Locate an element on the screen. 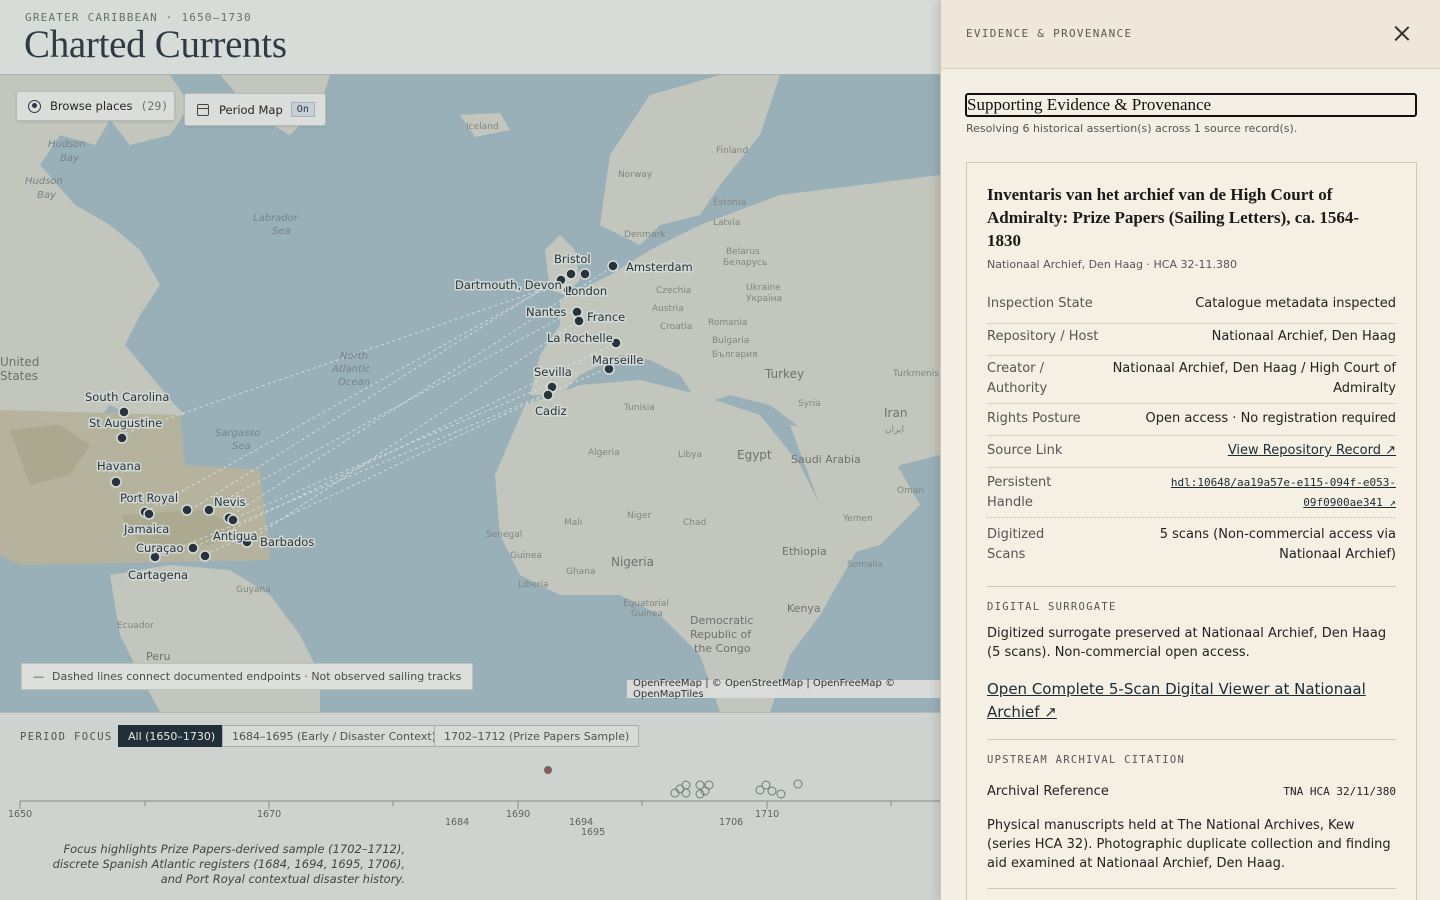 This screenshot has height=900, width=1440. svg-text: Labrador is located at coordinates (276, 218).